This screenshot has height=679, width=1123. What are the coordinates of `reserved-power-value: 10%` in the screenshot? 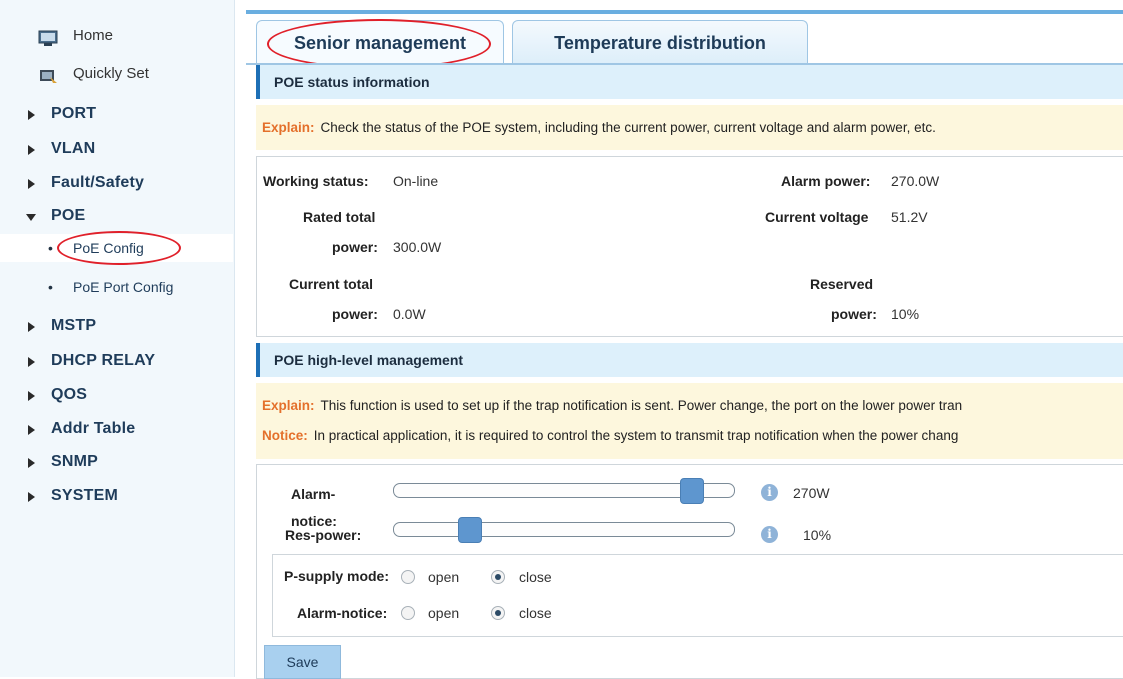 It's located at (905, 314).